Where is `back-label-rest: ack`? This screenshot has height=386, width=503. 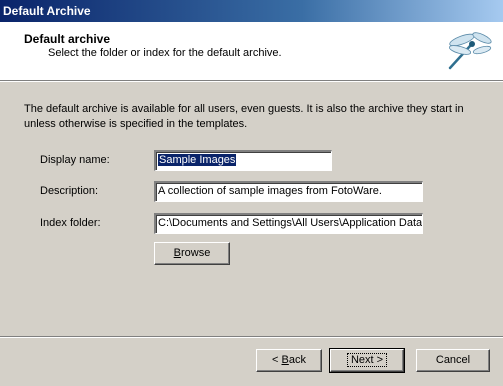 back-label-rest: ack is located at coordinates (297, 360).